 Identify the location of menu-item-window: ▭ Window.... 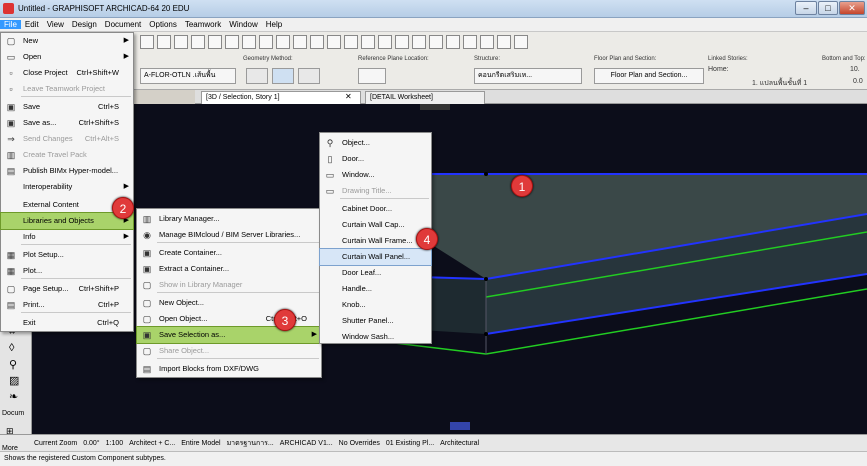
(375, 175).